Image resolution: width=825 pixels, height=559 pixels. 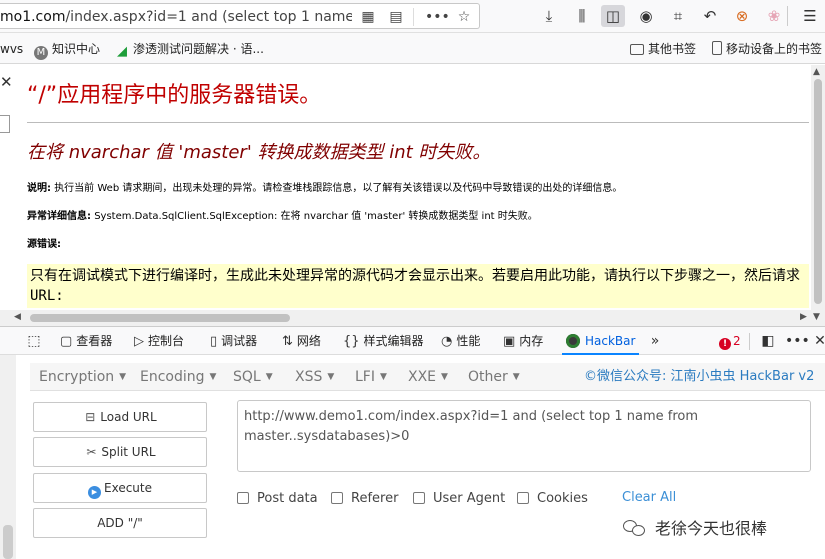 I want to click on scroll-right-icon: ▶, so click(x=803, y=317).